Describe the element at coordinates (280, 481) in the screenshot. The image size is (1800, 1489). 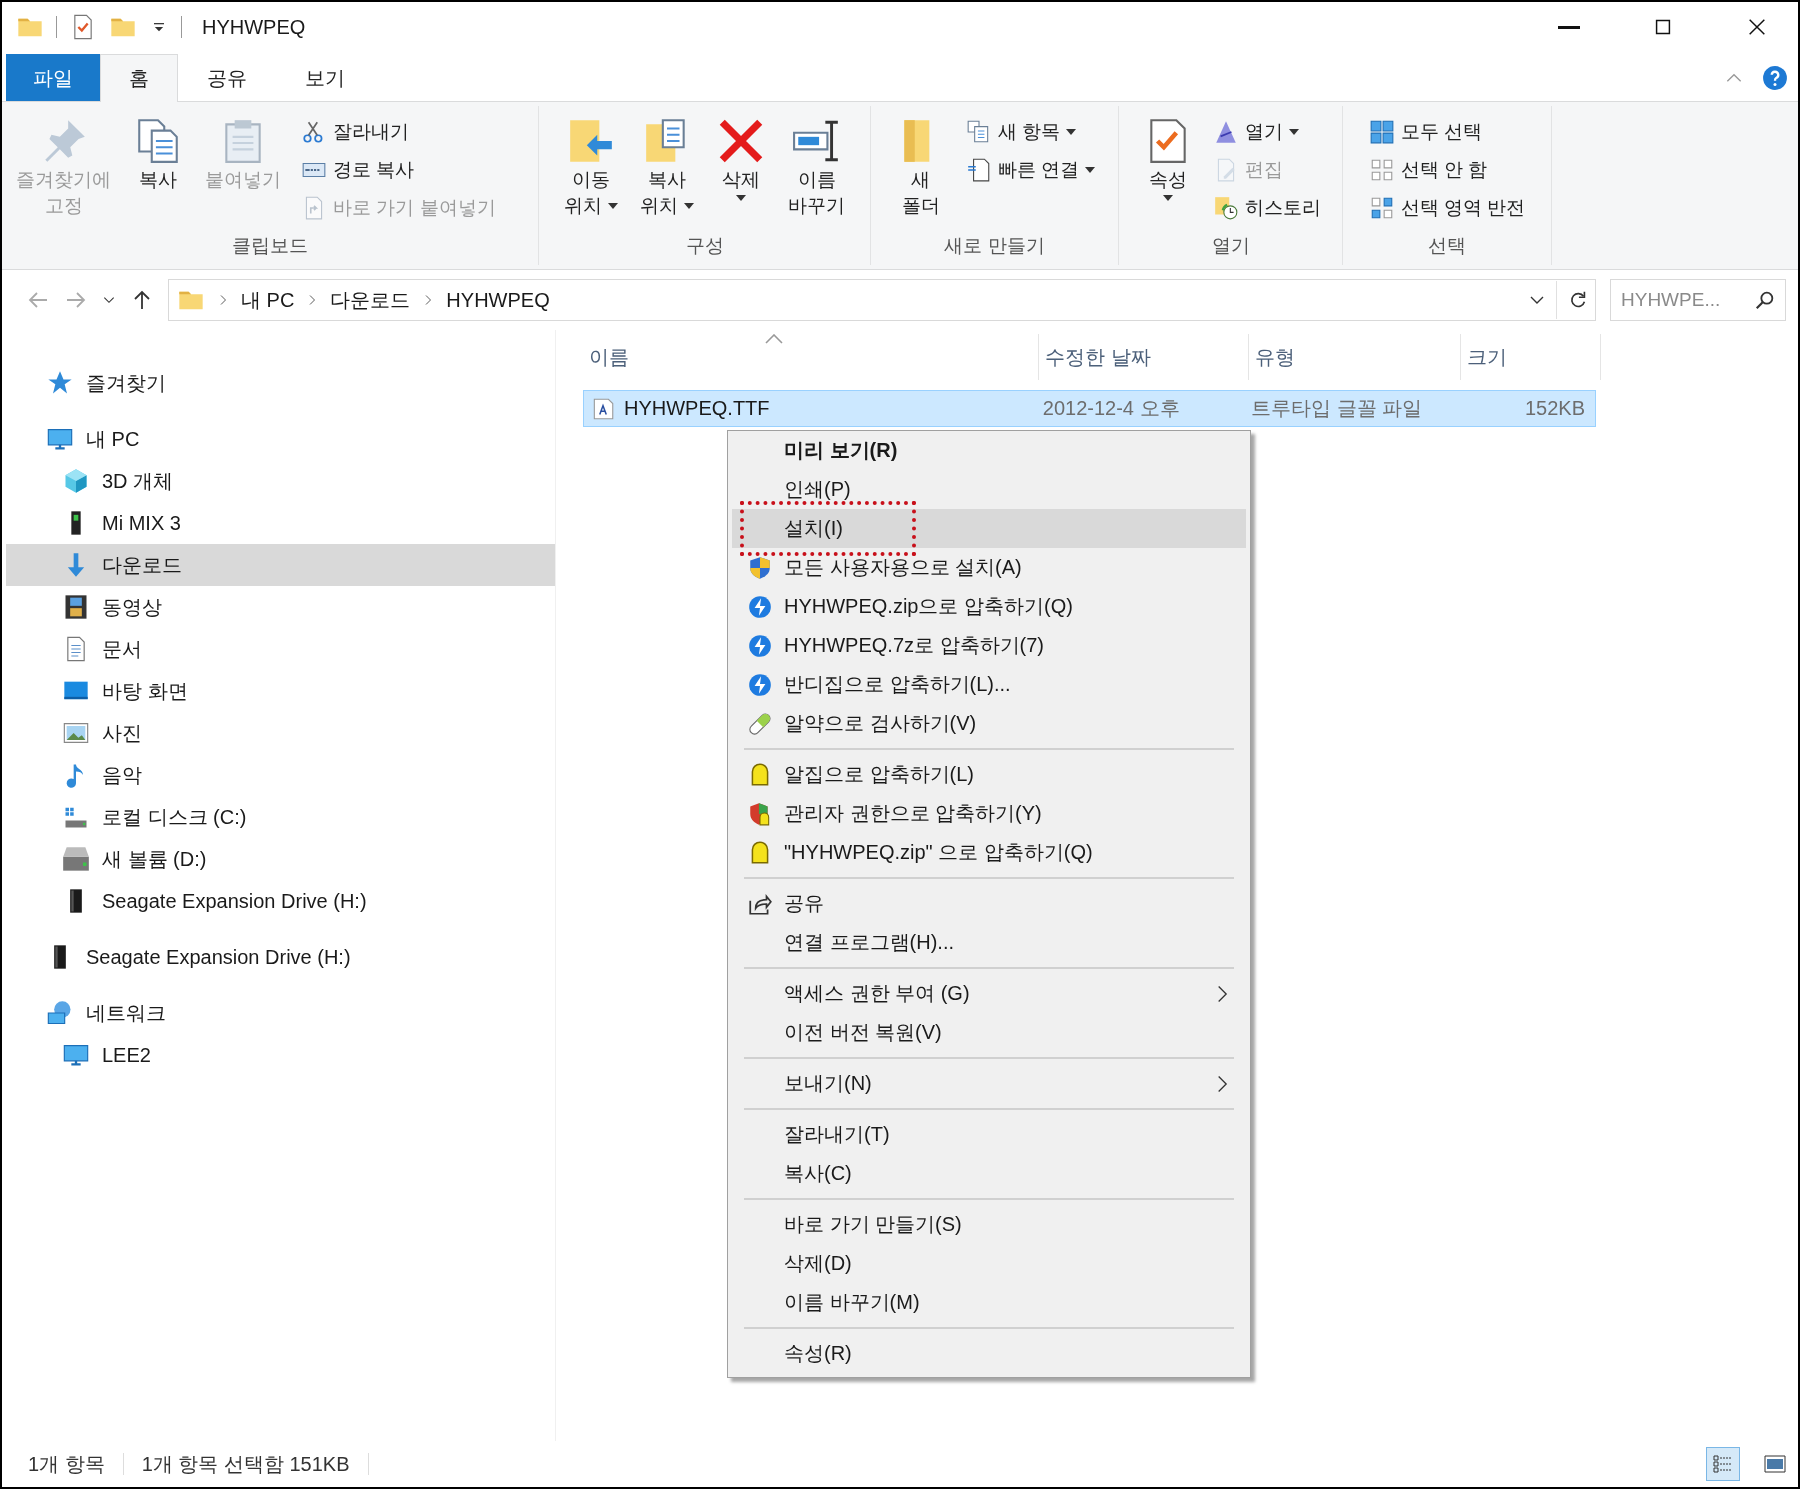
I see `nav-item: 3D 개체` at that location.